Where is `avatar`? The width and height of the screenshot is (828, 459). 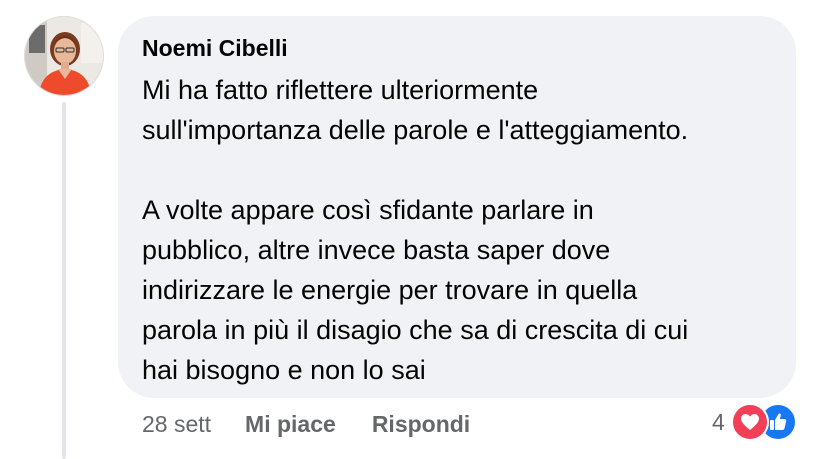
avatar is located at coordinates (64, 56).